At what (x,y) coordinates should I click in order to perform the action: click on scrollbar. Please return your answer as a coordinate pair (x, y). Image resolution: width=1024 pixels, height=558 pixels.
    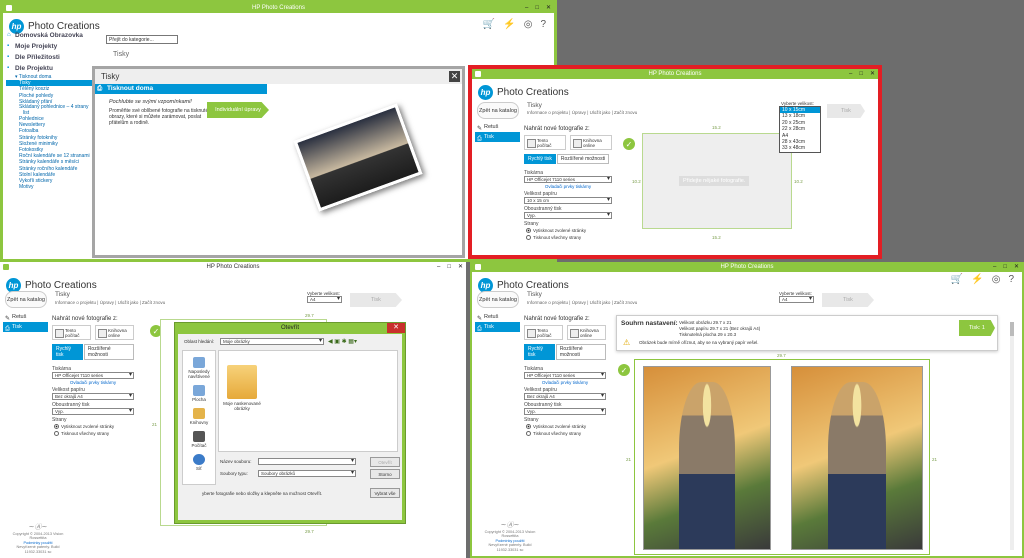
    Looking at the image, I should click on (1012, 436).